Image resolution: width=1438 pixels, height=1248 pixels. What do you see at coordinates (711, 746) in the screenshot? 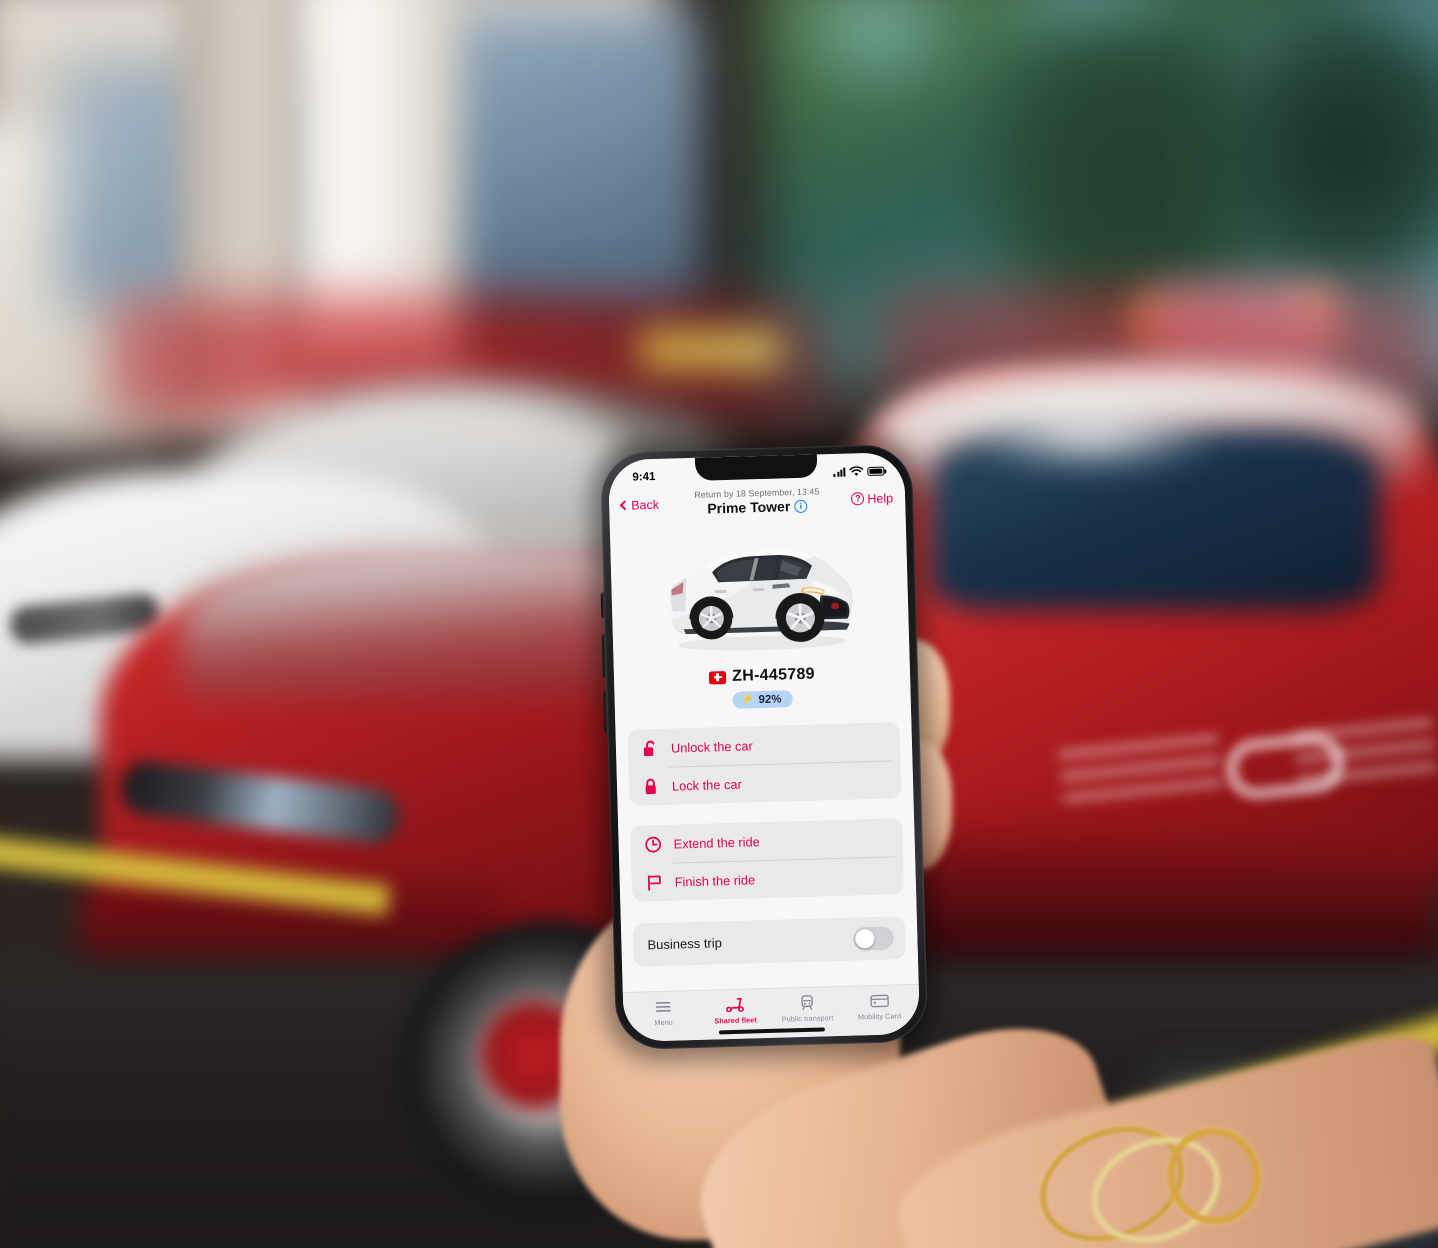
I see `unlock-the-car-label: Unlock the car` at bounding box center [711, 746].